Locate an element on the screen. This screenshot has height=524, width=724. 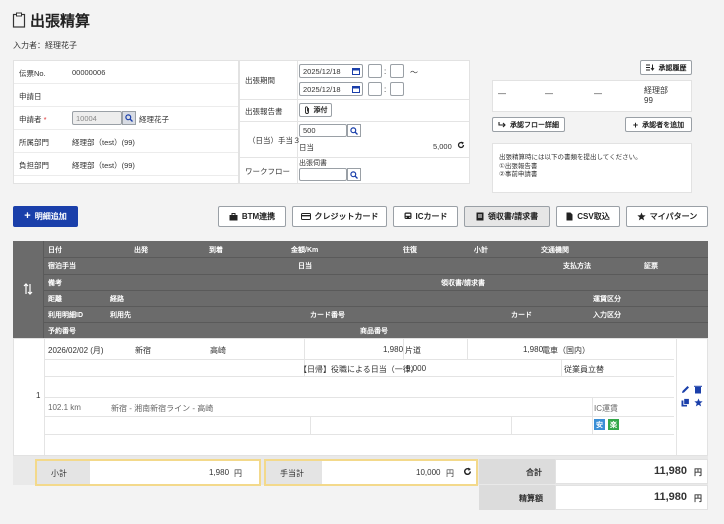
applicant-search-button is located at coordinates (129, 118).